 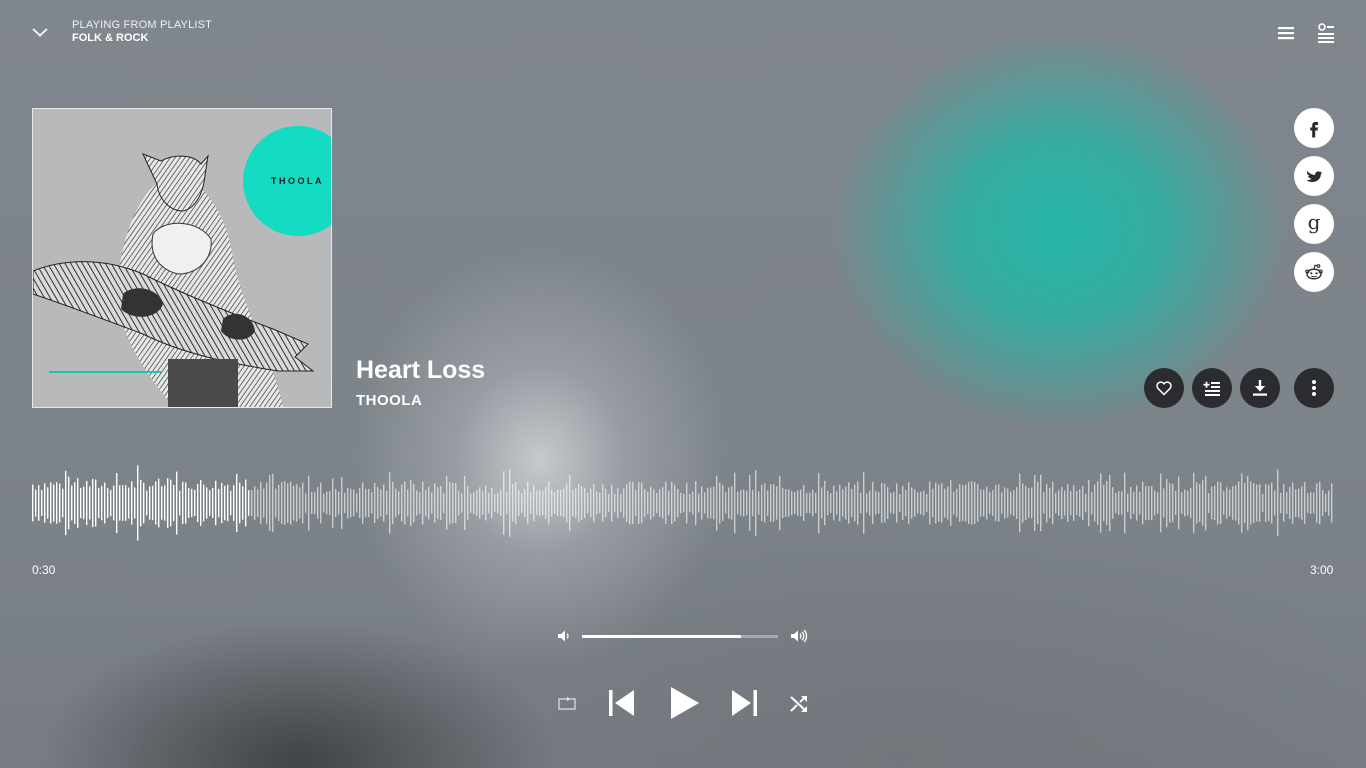 I want to click on play-icon, so click(x=685, y=703).